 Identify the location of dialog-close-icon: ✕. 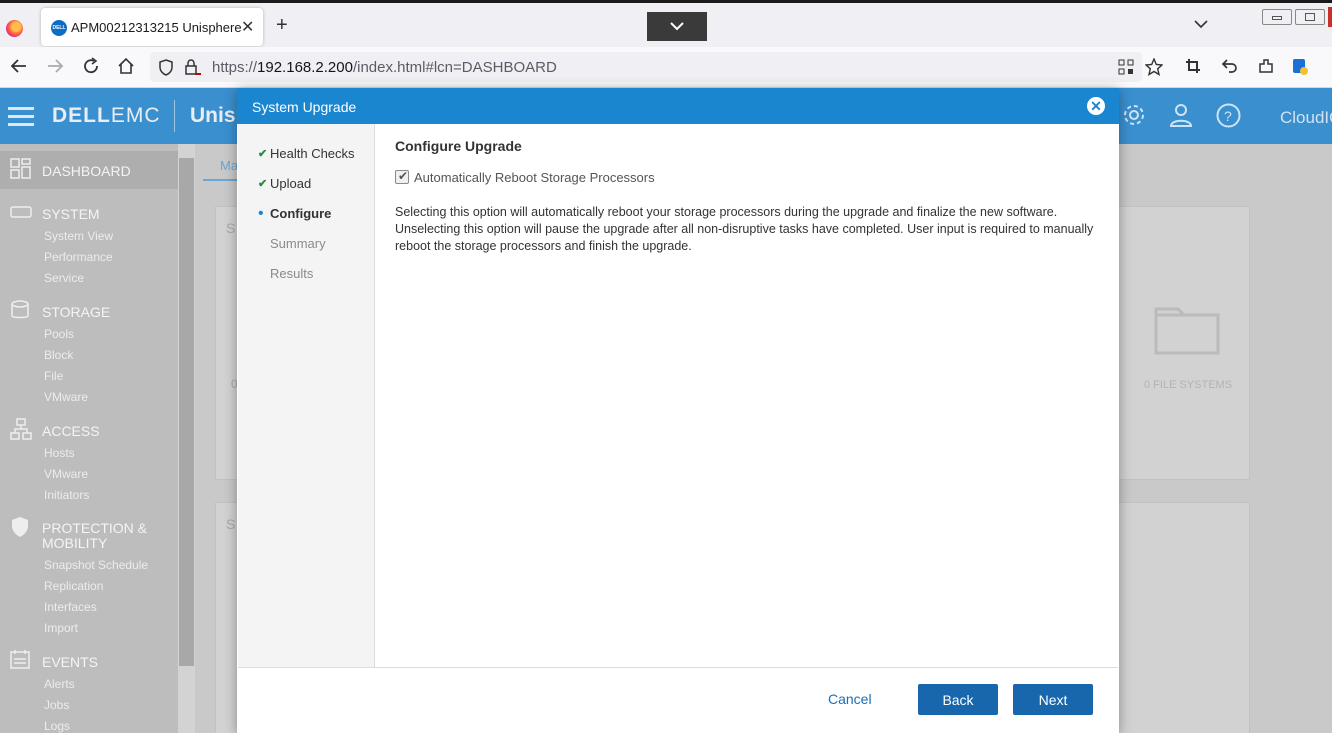
(1096, 106).